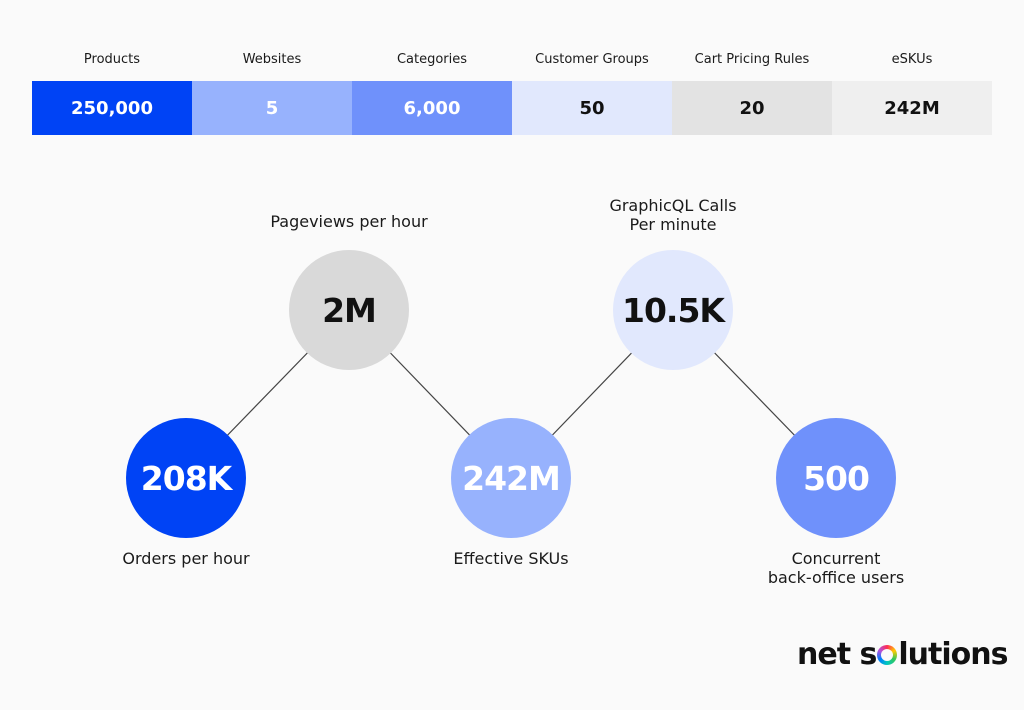 The width and height of the screenshot is (1024, 710). What do you see at coordinates (349, 310) in the screenshot?
I see `metric-circle-pageviews: 2M` at bounding box center [349, 310].